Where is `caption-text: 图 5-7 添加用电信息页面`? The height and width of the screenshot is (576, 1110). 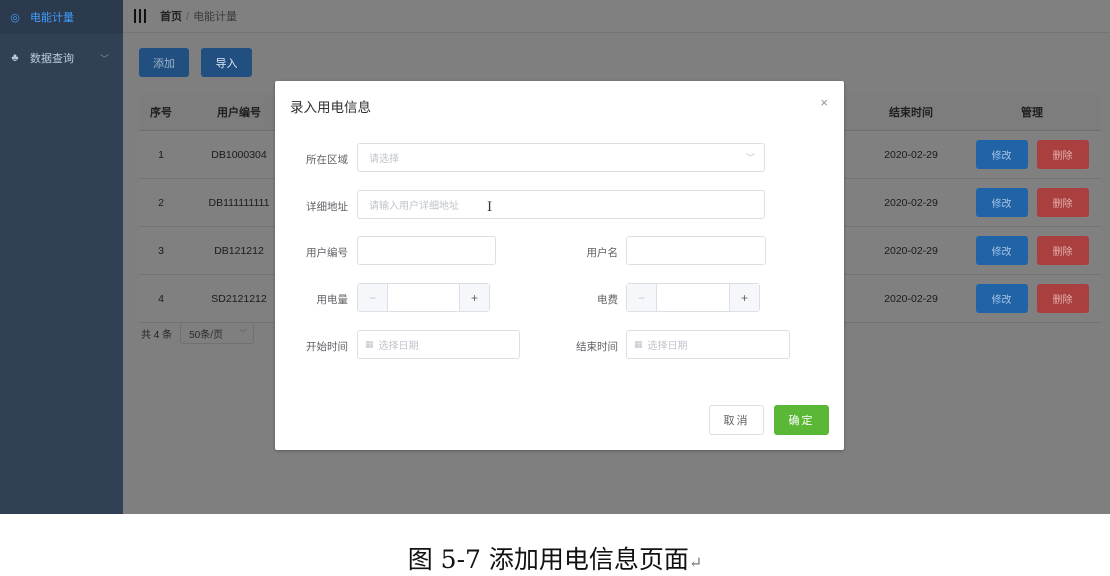 caption-text: 图 5-7 添加用电信息页面 is located at coordinates (548, 559).